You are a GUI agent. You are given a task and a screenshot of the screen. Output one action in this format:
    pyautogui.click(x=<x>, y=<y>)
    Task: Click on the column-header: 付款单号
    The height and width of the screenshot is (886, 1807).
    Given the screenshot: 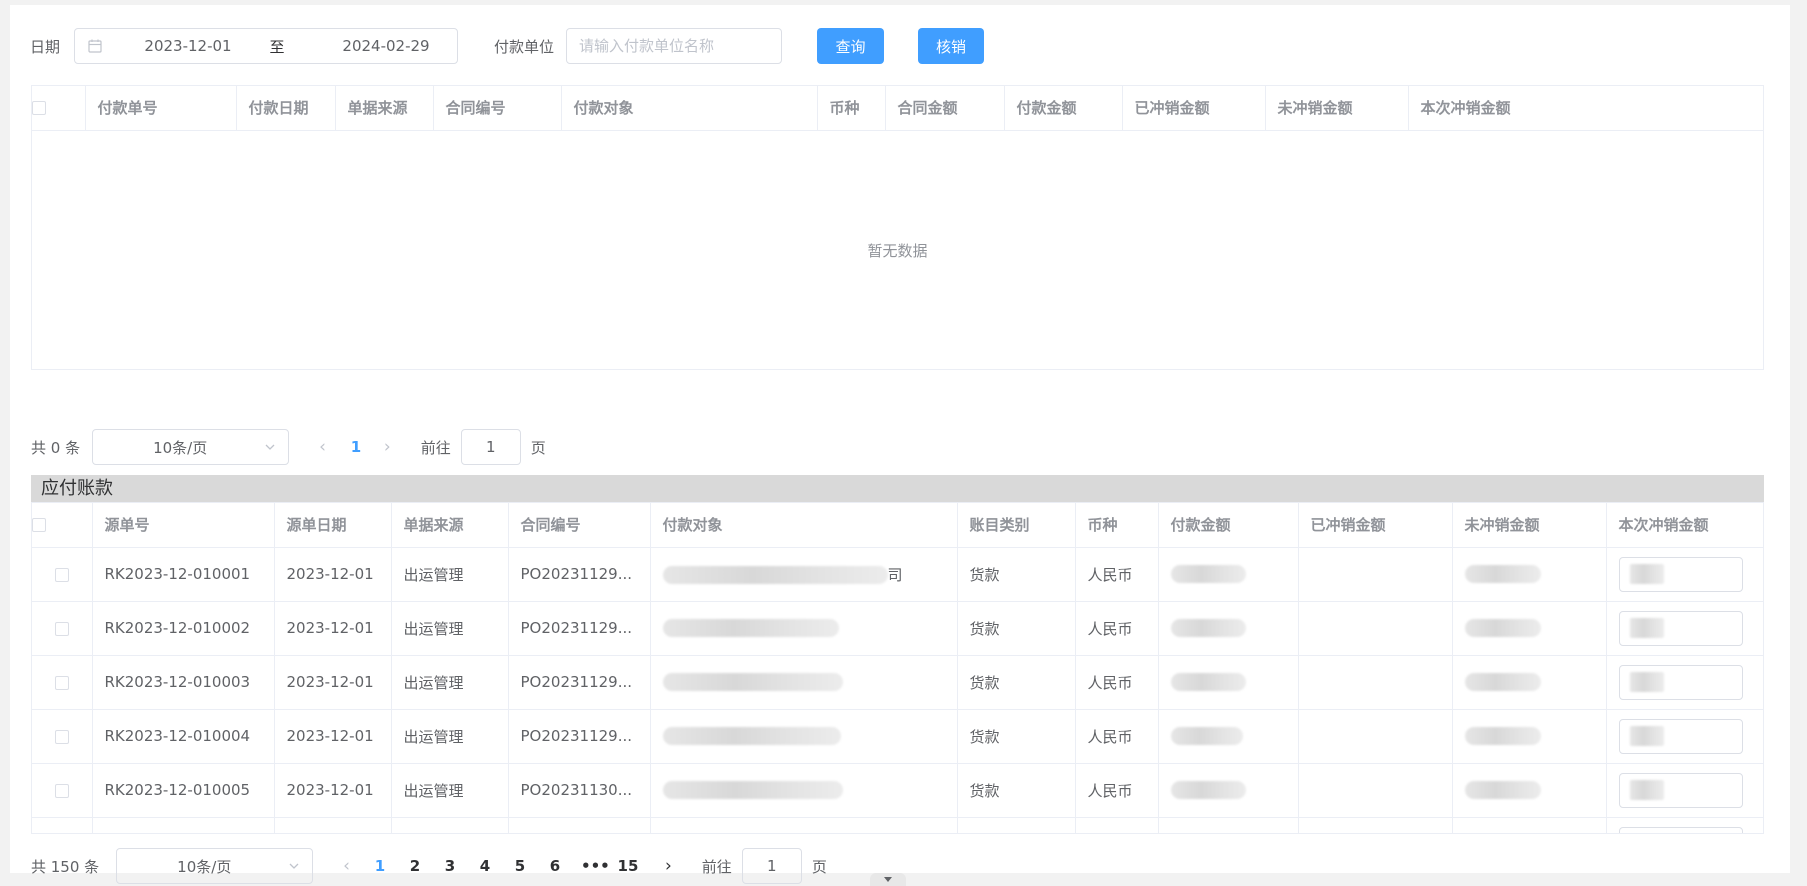 What is the action you would take?
    pyautogui.click(x=161, y=108)
    